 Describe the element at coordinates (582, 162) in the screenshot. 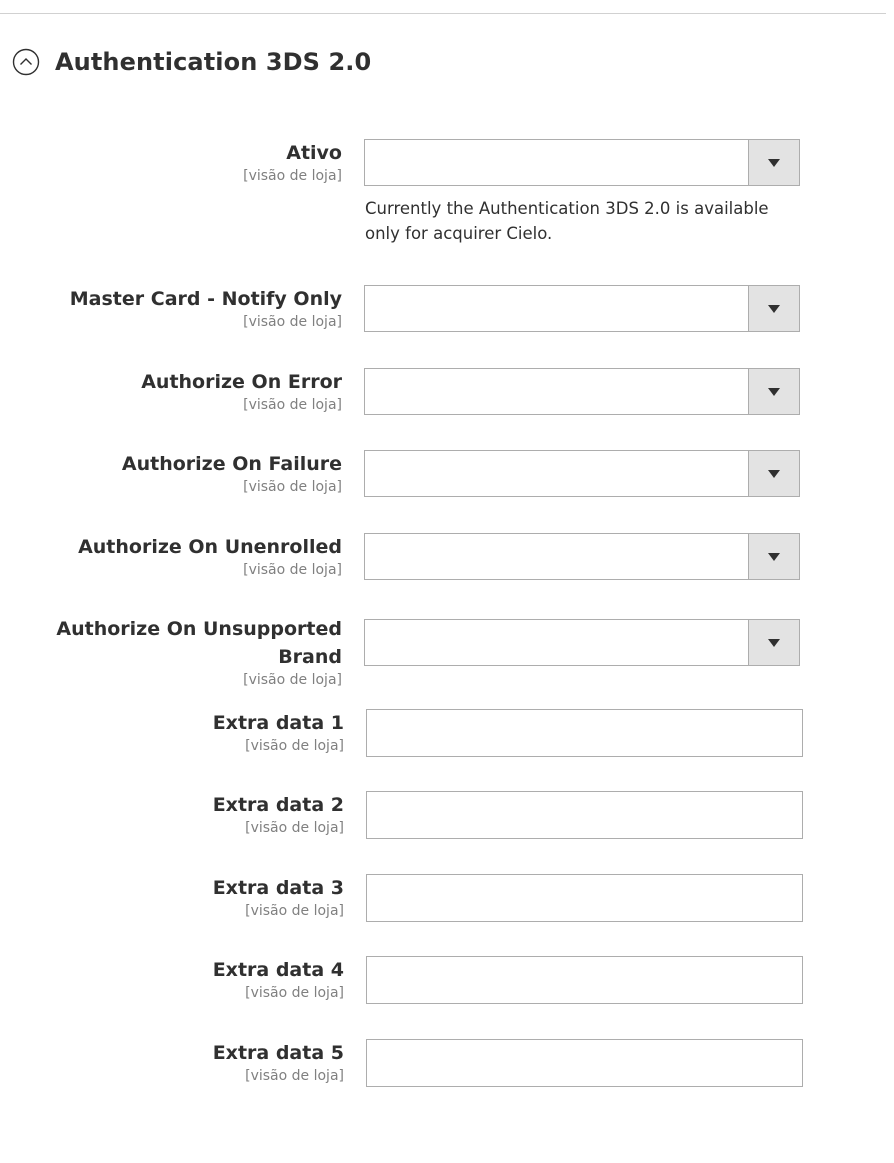

I see `ativo-select` at that location.